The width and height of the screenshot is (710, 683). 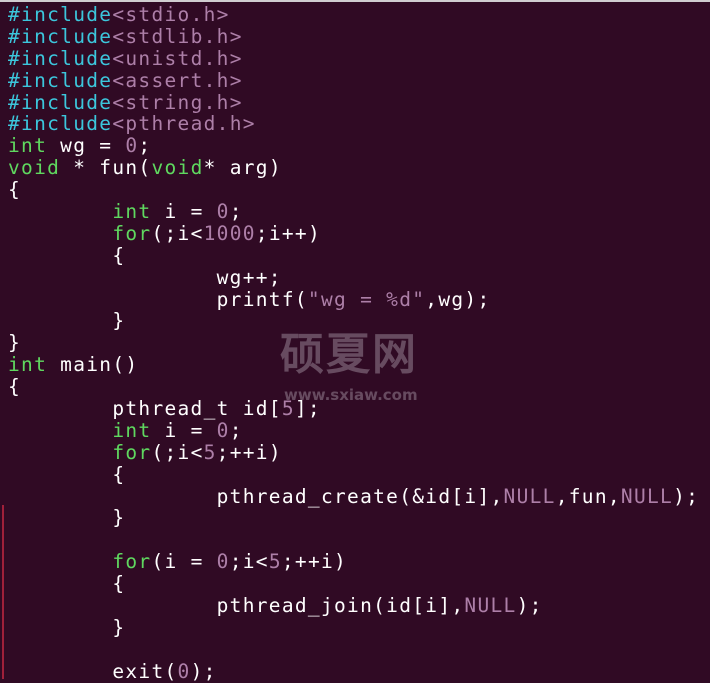 What do you see at coordinates (353, 124) in the screenshot?
I see `code-line: #include<pthread.h>` at bounding box center [353, 124].